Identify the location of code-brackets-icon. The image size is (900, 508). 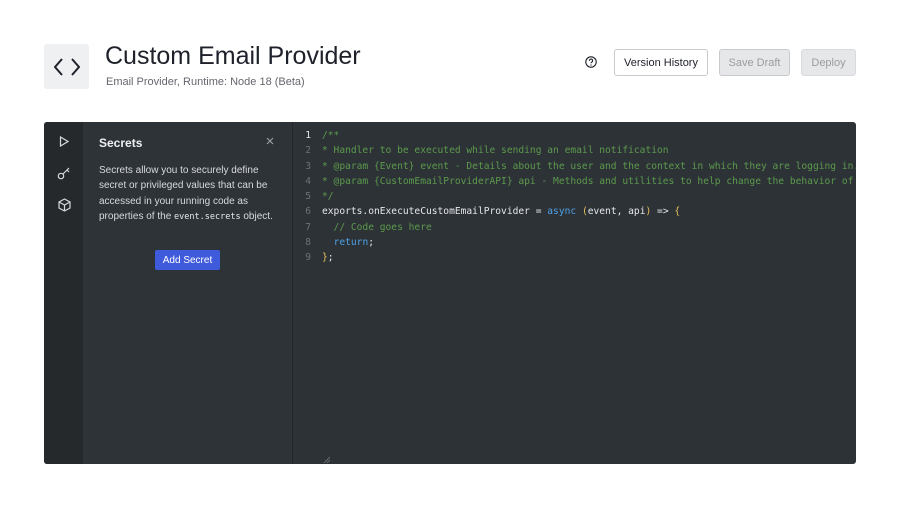
(66, 66).